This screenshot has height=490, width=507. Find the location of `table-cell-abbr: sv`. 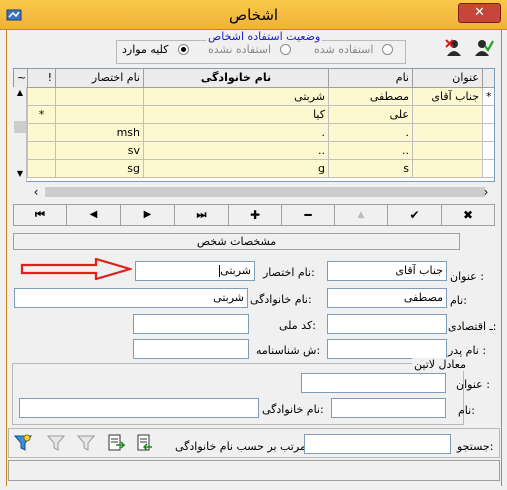

table-cell-abbr: sv is located at coordinates (100, 151).